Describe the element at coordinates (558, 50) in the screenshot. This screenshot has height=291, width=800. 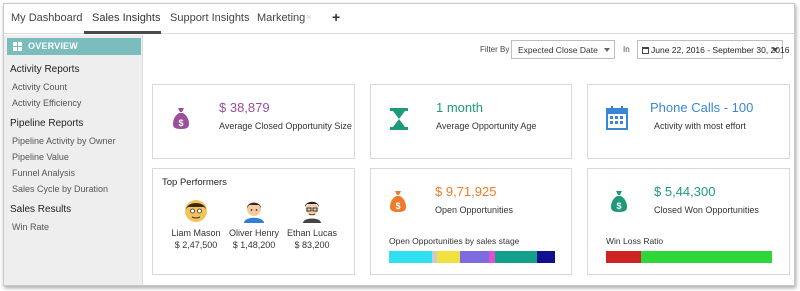
I see `filter-select-value: Expected Close Date` at that location.